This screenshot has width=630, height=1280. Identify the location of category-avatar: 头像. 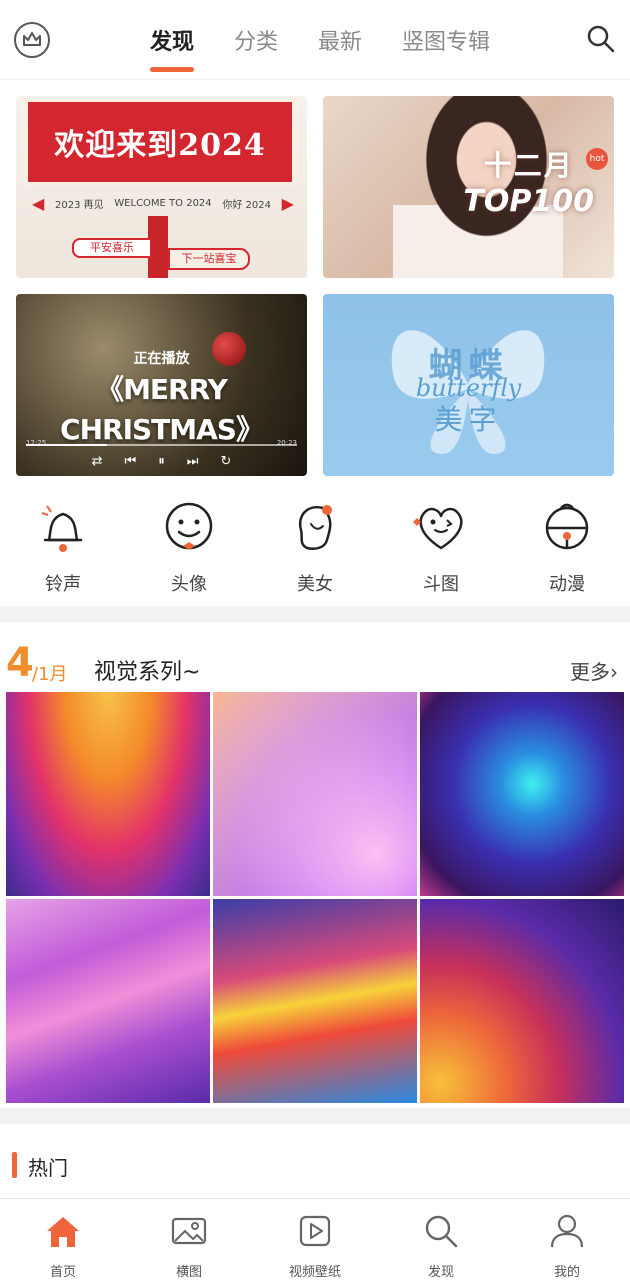
(189, 546).